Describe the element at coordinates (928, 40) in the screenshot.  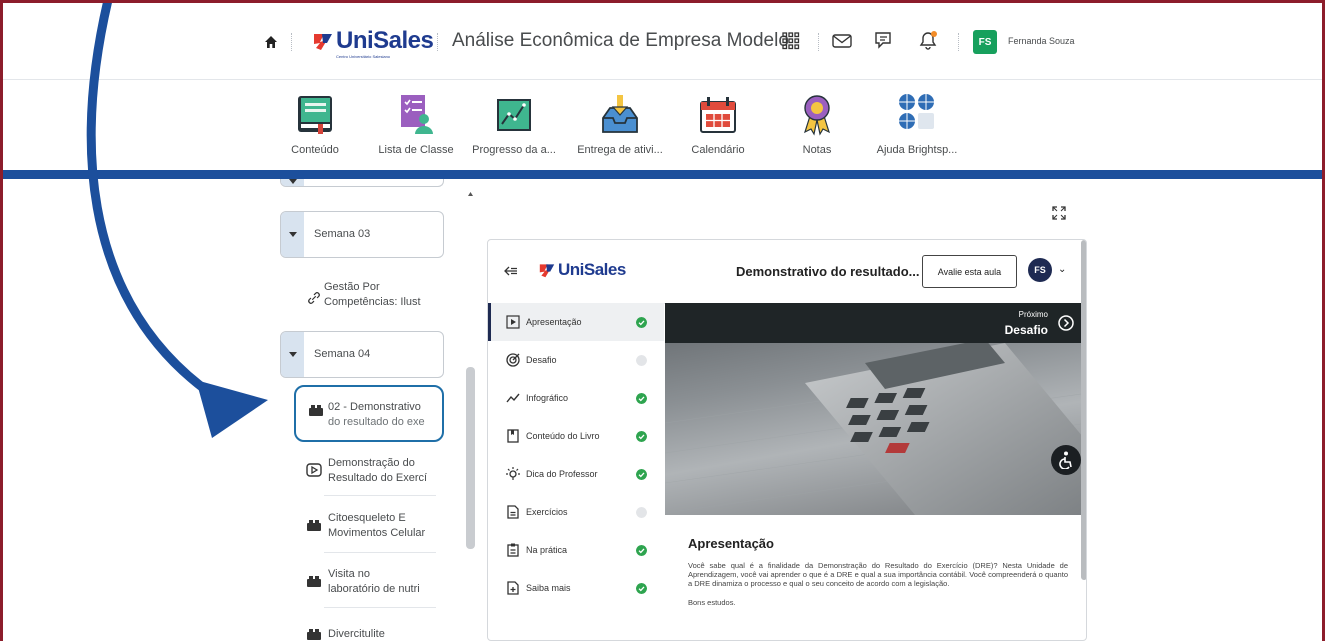
I see `bell-icon` at that location.